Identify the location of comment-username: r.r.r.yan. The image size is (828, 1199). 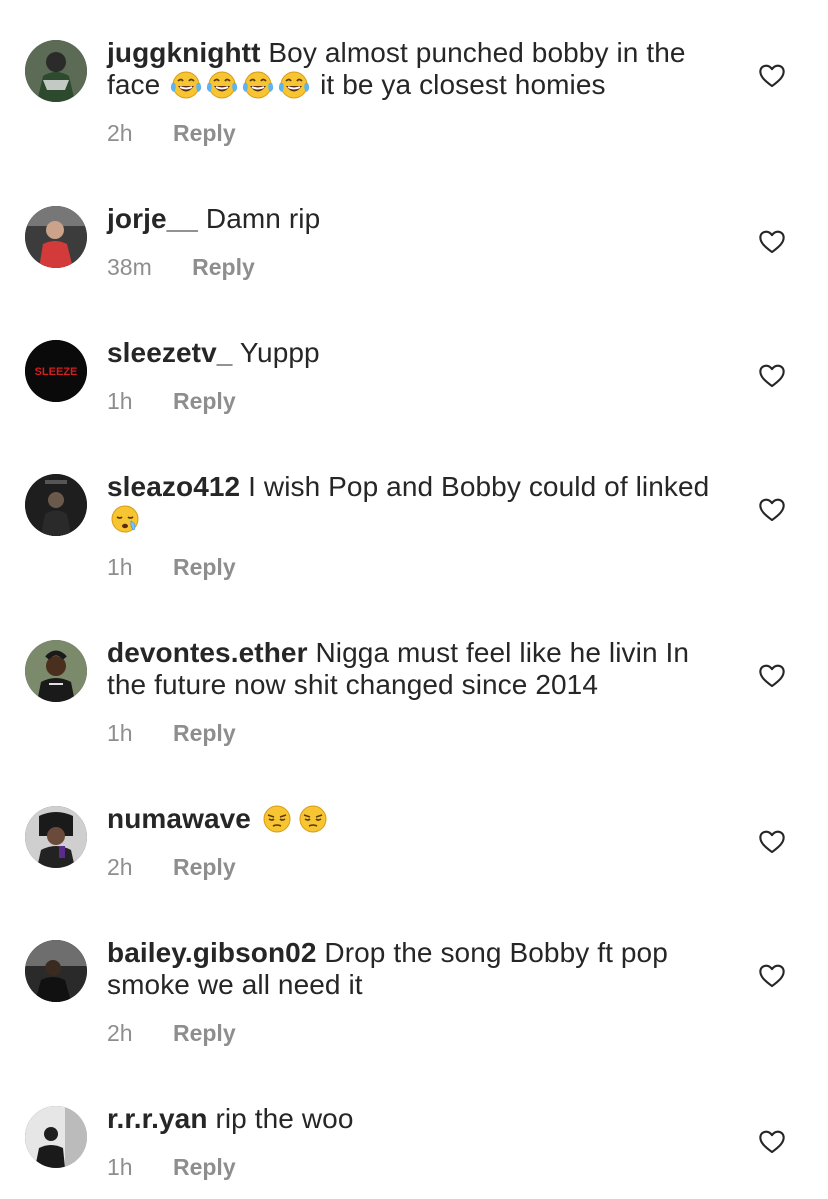
(157, 1118).